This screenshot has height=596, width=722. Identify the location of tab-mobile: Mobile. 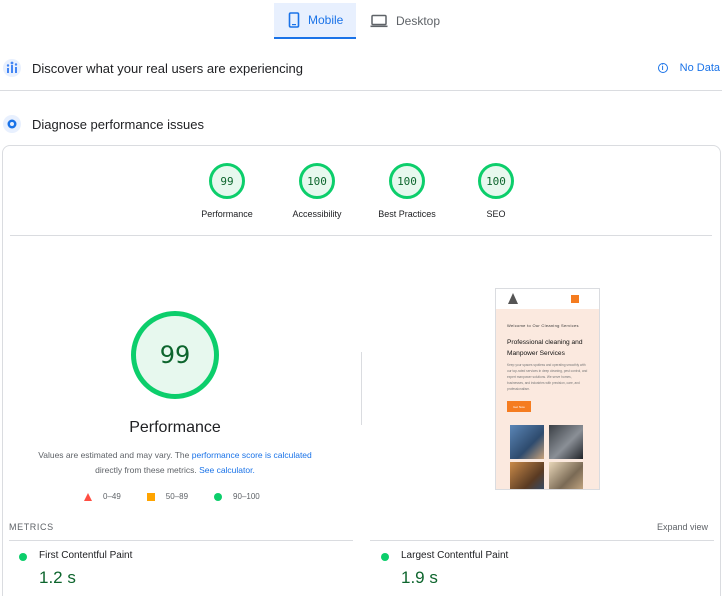
(315, 21).